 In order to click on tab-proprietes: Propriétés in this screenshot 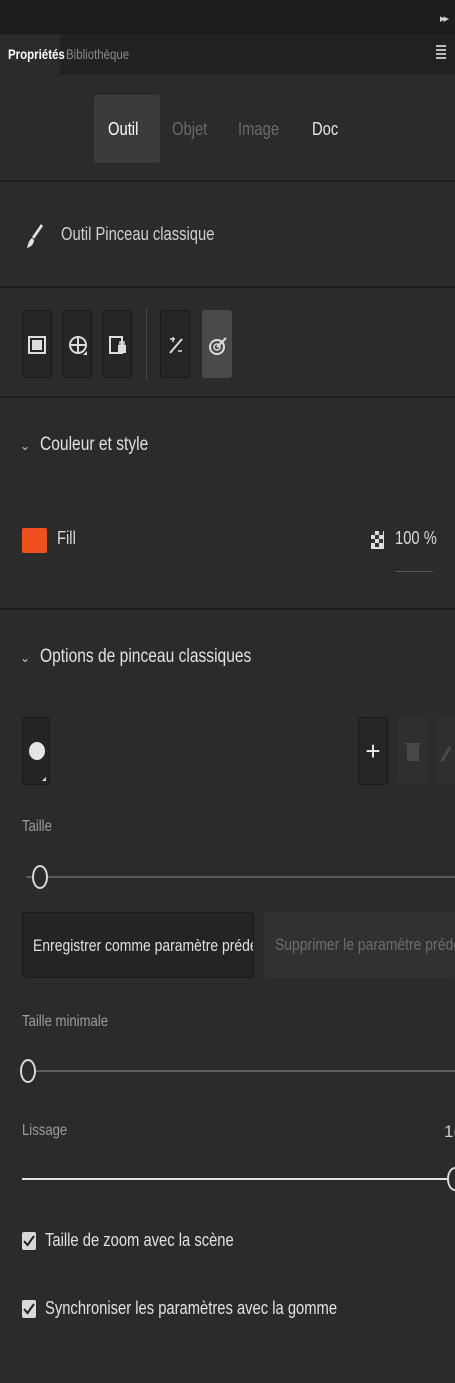, I will do `click(32, 54)`.